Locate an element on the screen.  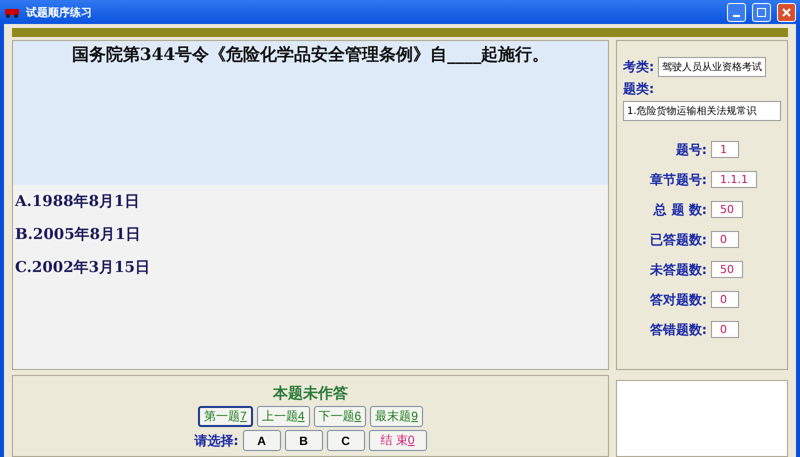
field-label: 已答题数: is located at coordinates (678, 240).